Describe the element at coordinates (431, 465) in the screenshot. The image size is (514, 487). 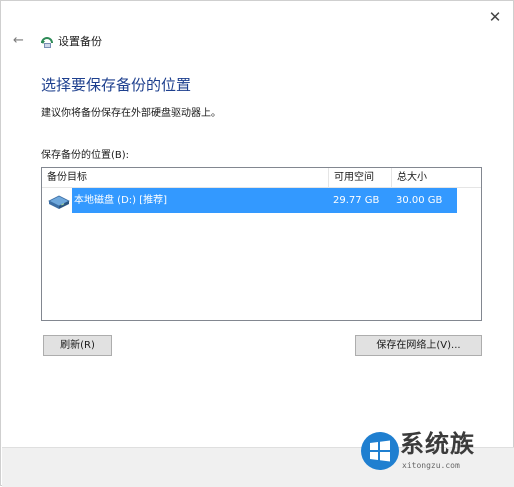
I see `watermark-url: xitongzu.com` at that location.